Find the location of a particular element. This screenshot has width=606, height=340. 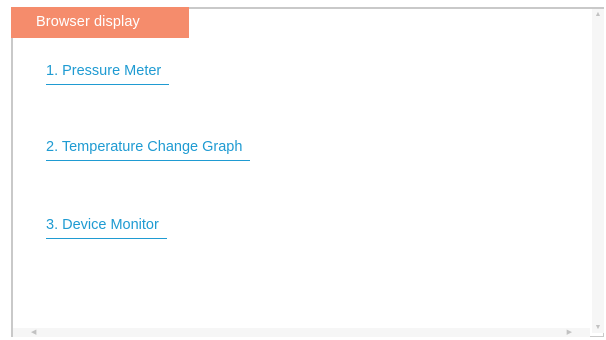

window-title-tab: Browser display is located at coordinates (100, 22).